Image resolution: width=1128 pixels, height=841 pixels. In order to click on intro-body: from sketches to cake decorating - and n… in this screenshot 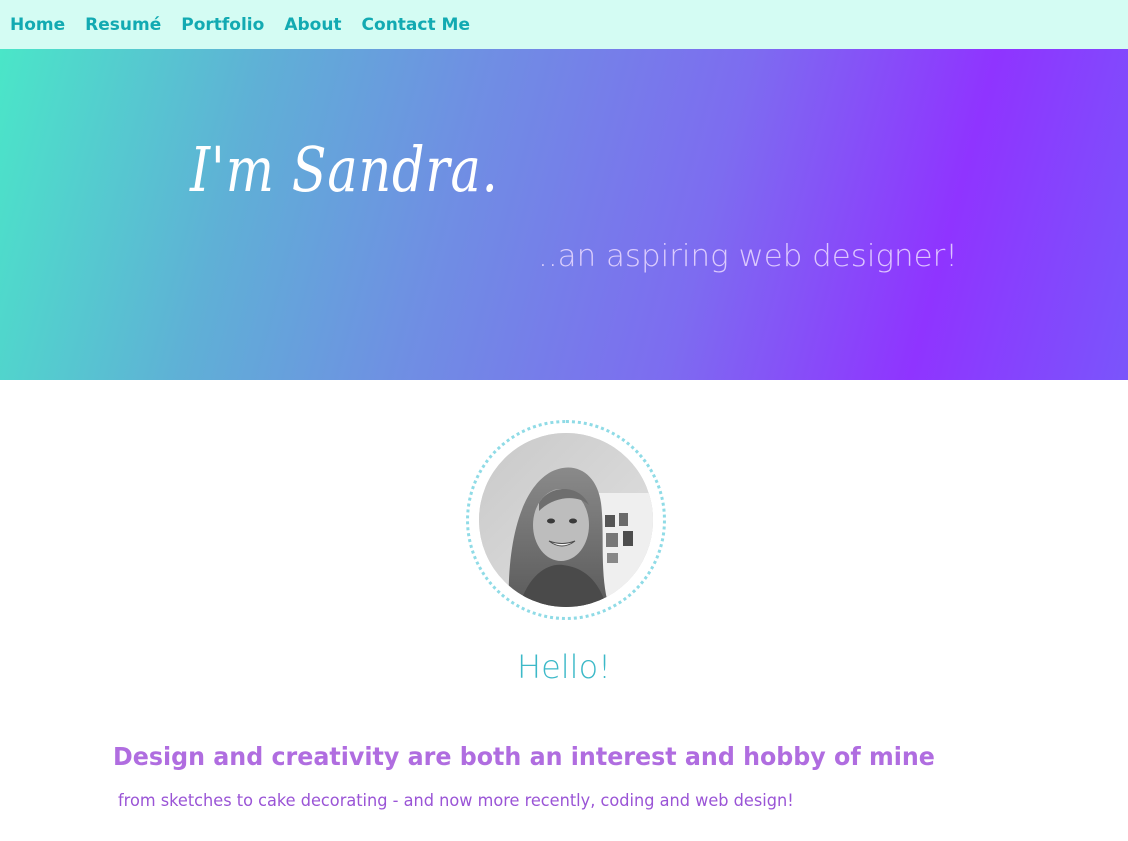, I will do `click(456, 801)`.